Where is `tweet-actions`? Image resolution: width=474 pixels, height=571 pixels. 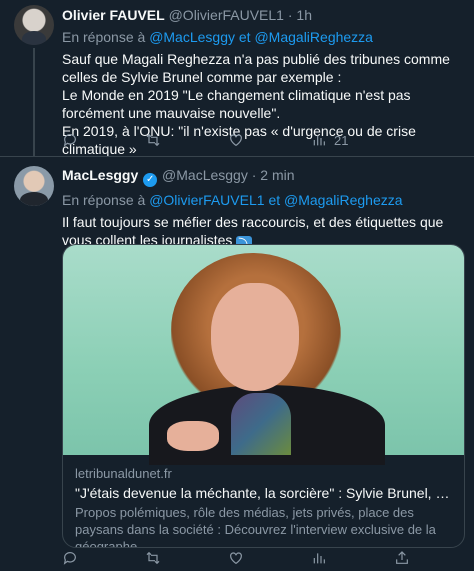
tweet-actions is located at coordinates (268, 558).